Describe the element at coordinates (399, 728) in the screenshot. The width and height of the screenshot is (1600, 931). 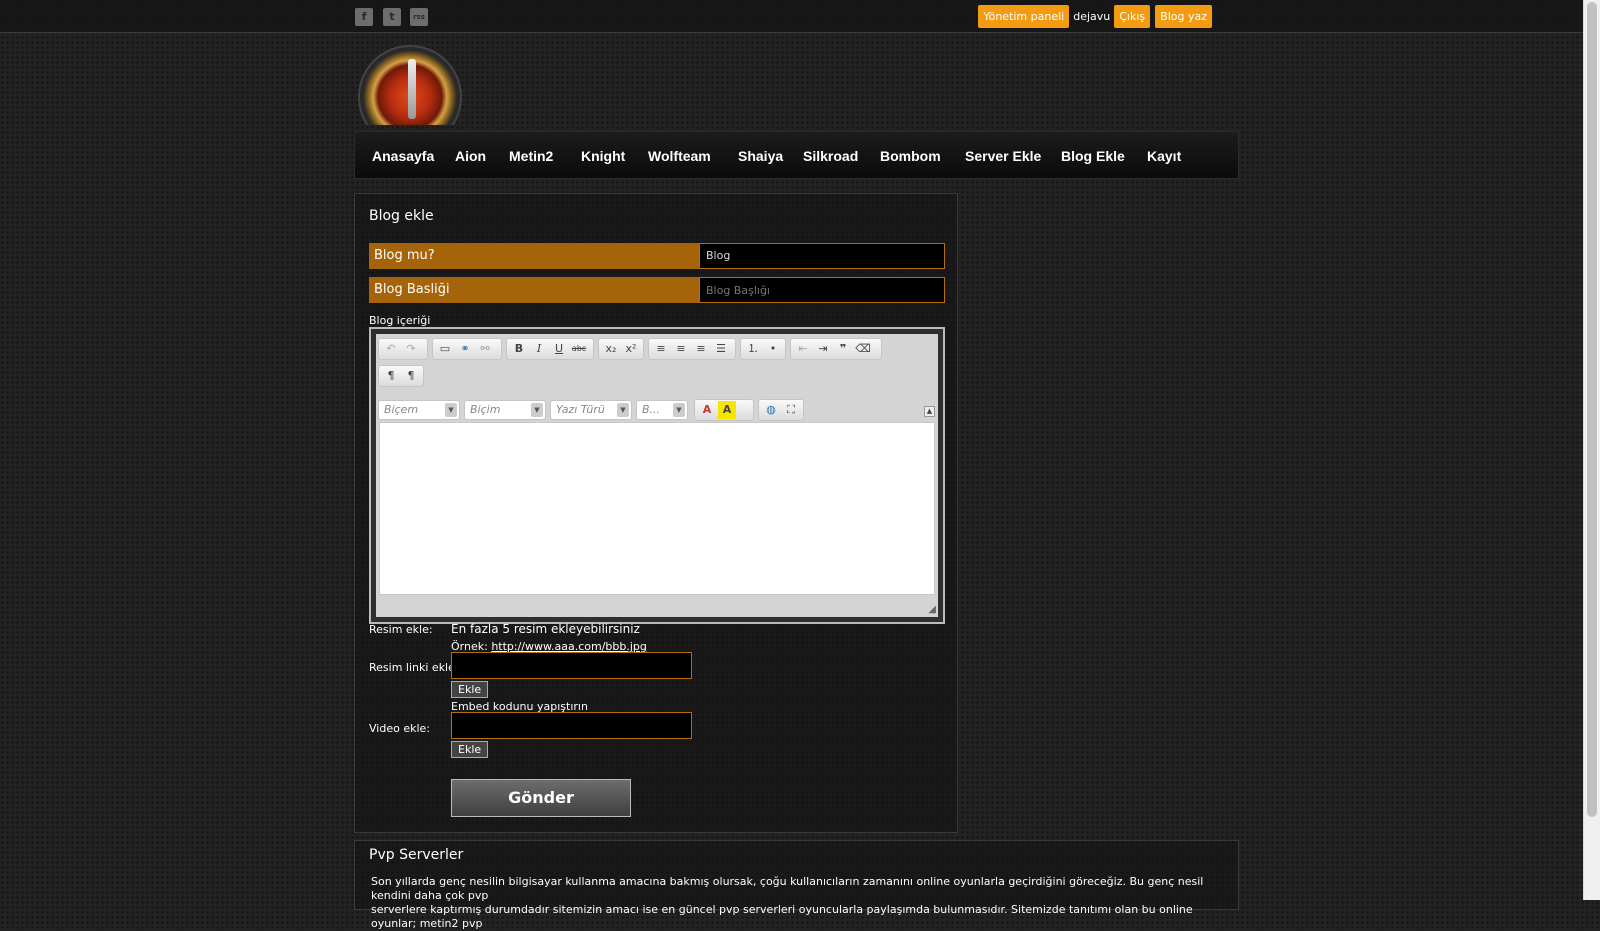
I see `video-add-label: Video ekle:` at that location.